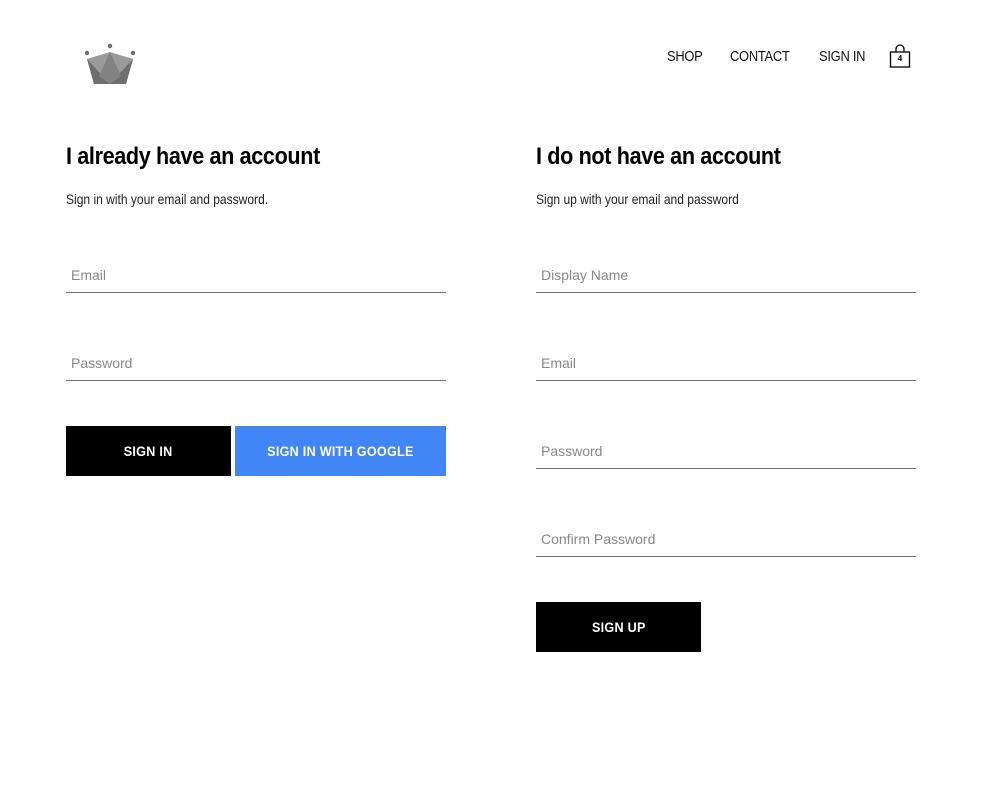 The width and height of the screenshot is (981, 799). Describe the element at coordinates (193, 156) in the screenshot. I see `sign-in-title: I already have an account` at that location.